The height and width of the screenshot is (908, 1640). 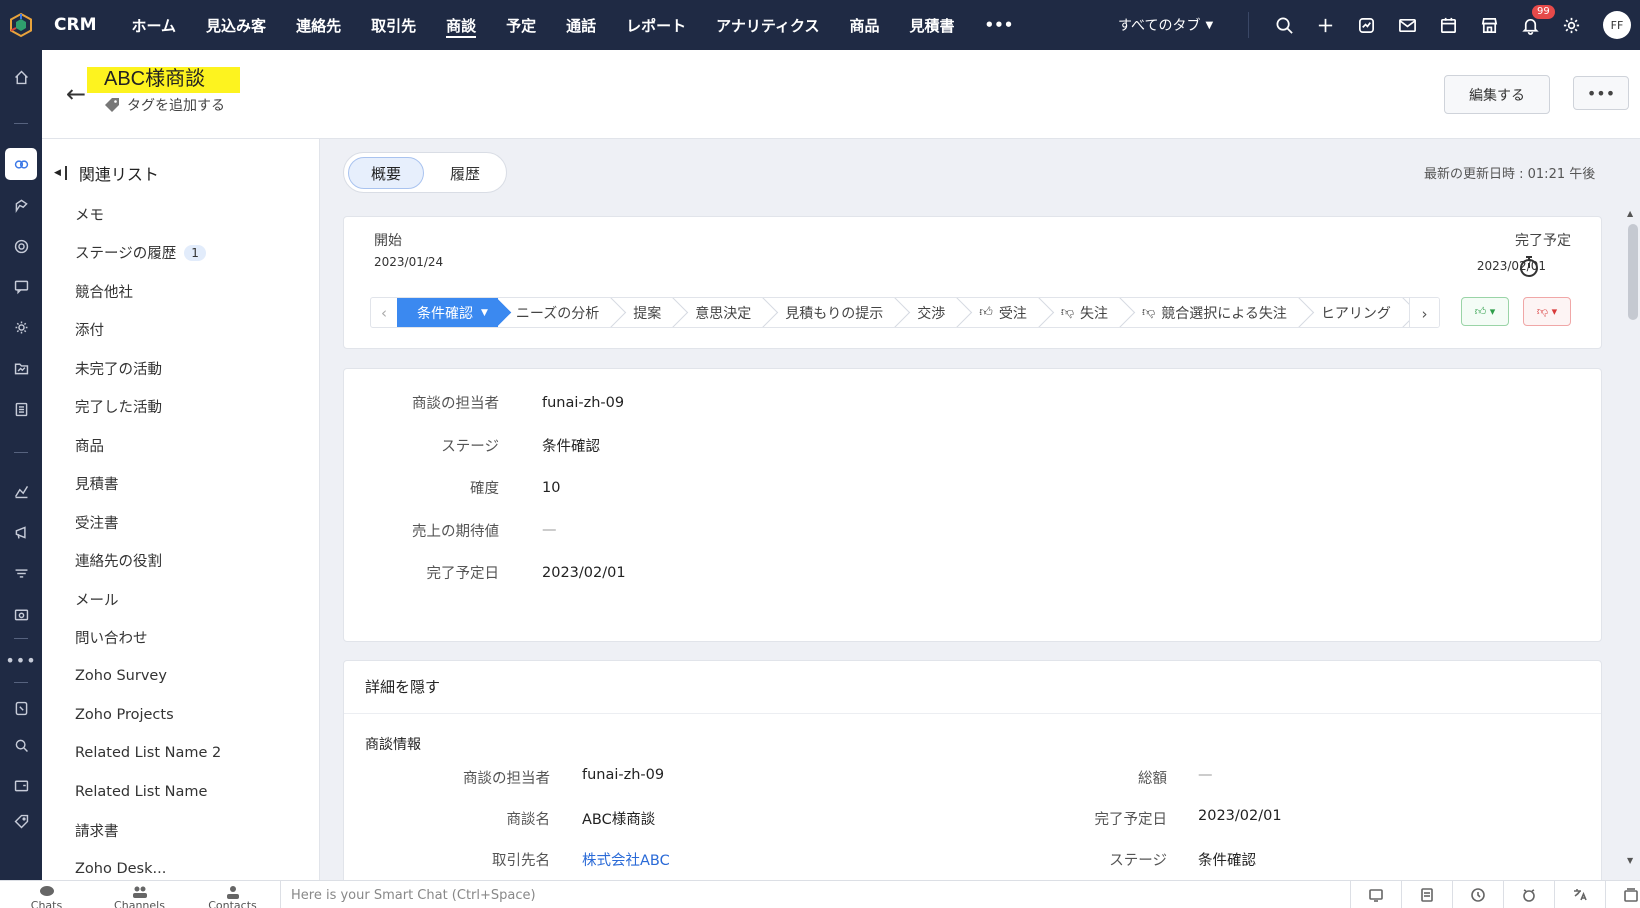 I want to click on more-icon: •••, so click(x=20, y=660).